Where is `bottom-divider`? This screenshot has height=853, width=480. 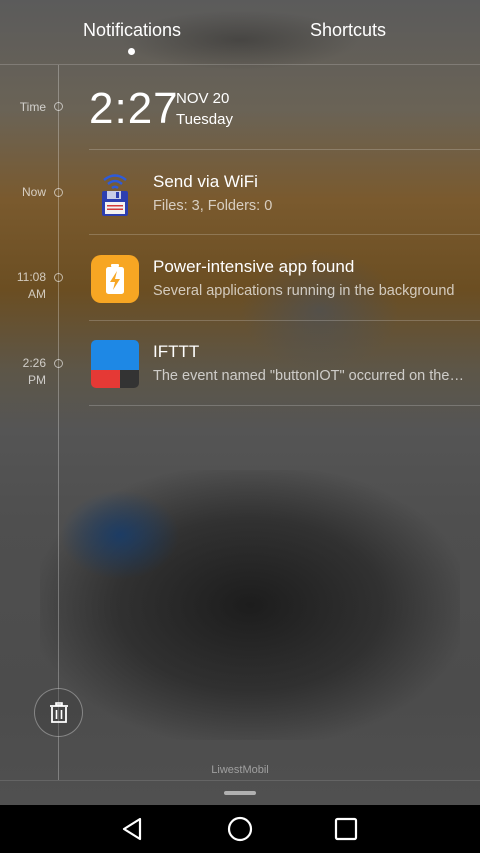 bottom-divider is located at coordinates (240, 780).